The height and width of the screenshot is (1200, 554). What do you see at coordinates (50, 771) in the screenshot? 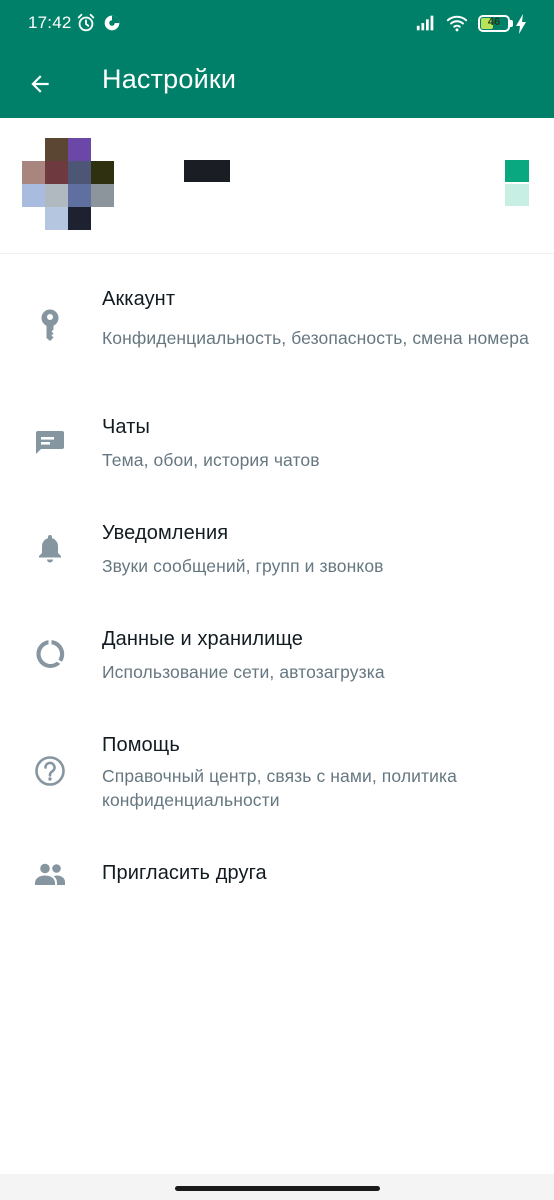
I see `help-icon` at bounding box center [50, 771].